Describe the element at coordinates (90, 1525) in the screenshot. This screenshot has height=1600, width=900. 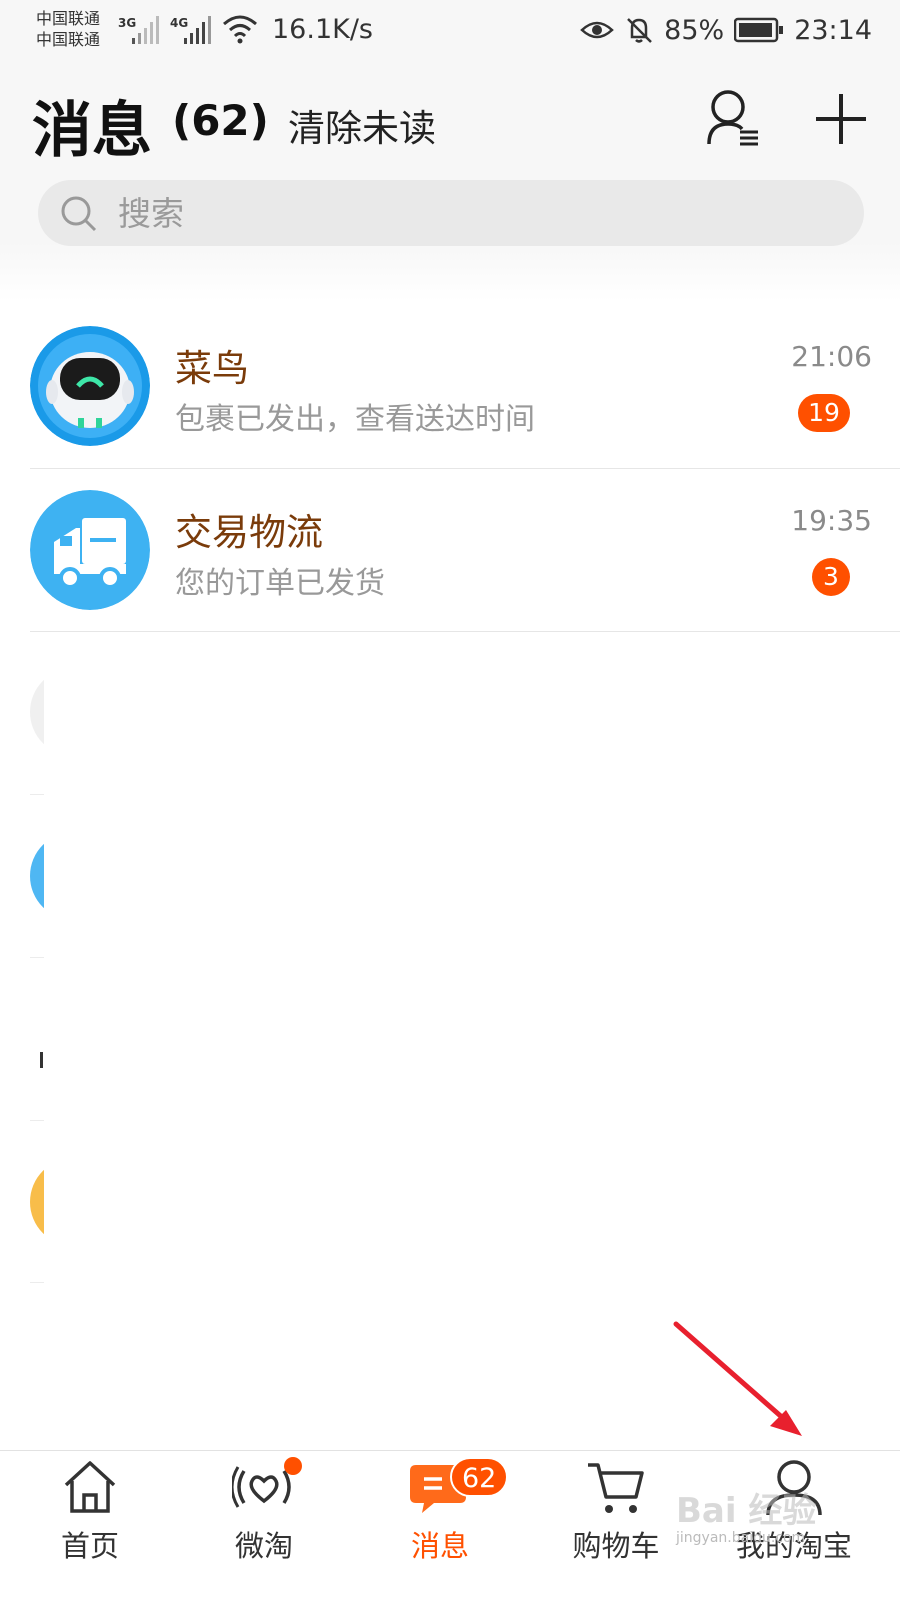
I see `tab-home: 首页` at that location.